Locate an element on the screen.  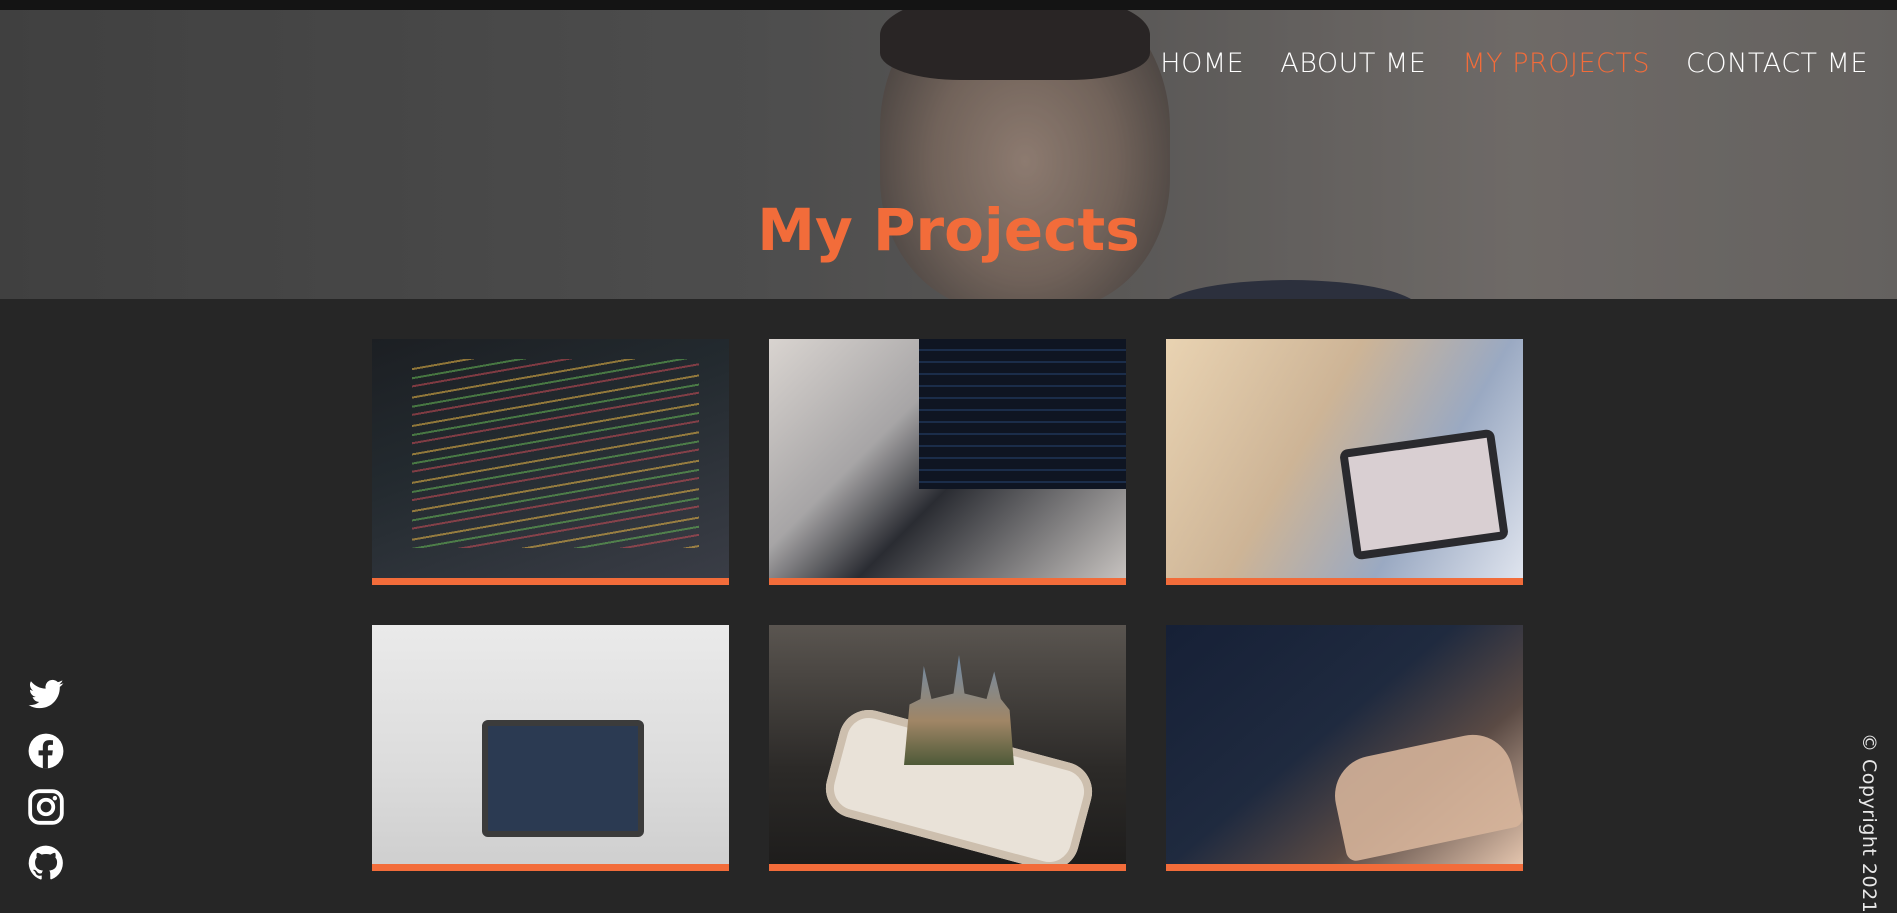
social-links is located at coordinates (46, 779).